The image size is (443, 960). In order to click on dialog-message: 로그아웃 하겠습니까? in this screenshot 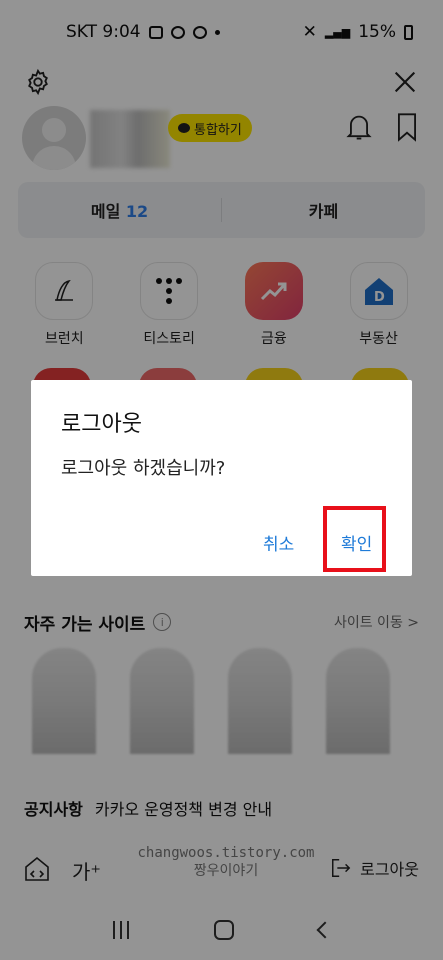, I will do `click(143, 468)`.